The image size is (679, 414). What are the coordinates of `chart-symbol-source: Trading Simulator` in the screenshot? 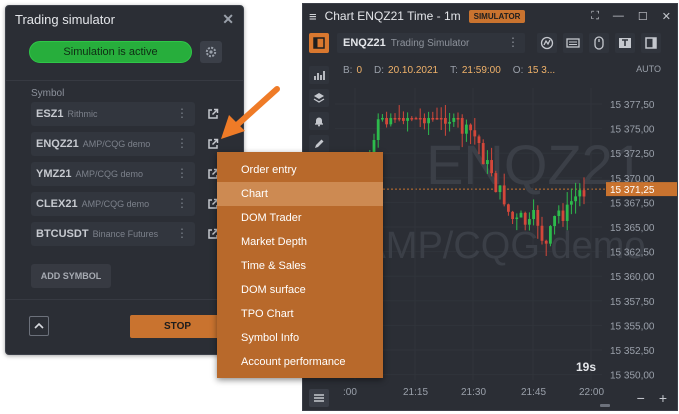 It's located at (430, 43).